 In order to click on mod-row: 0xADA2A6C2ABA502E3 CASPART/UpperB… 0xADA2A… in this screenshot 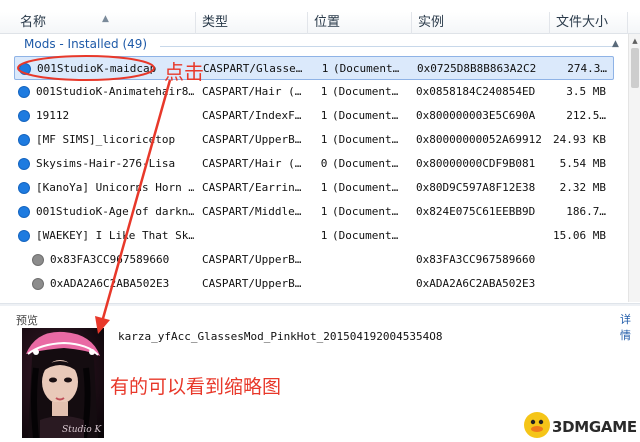, I will do `click(314, 284)`.